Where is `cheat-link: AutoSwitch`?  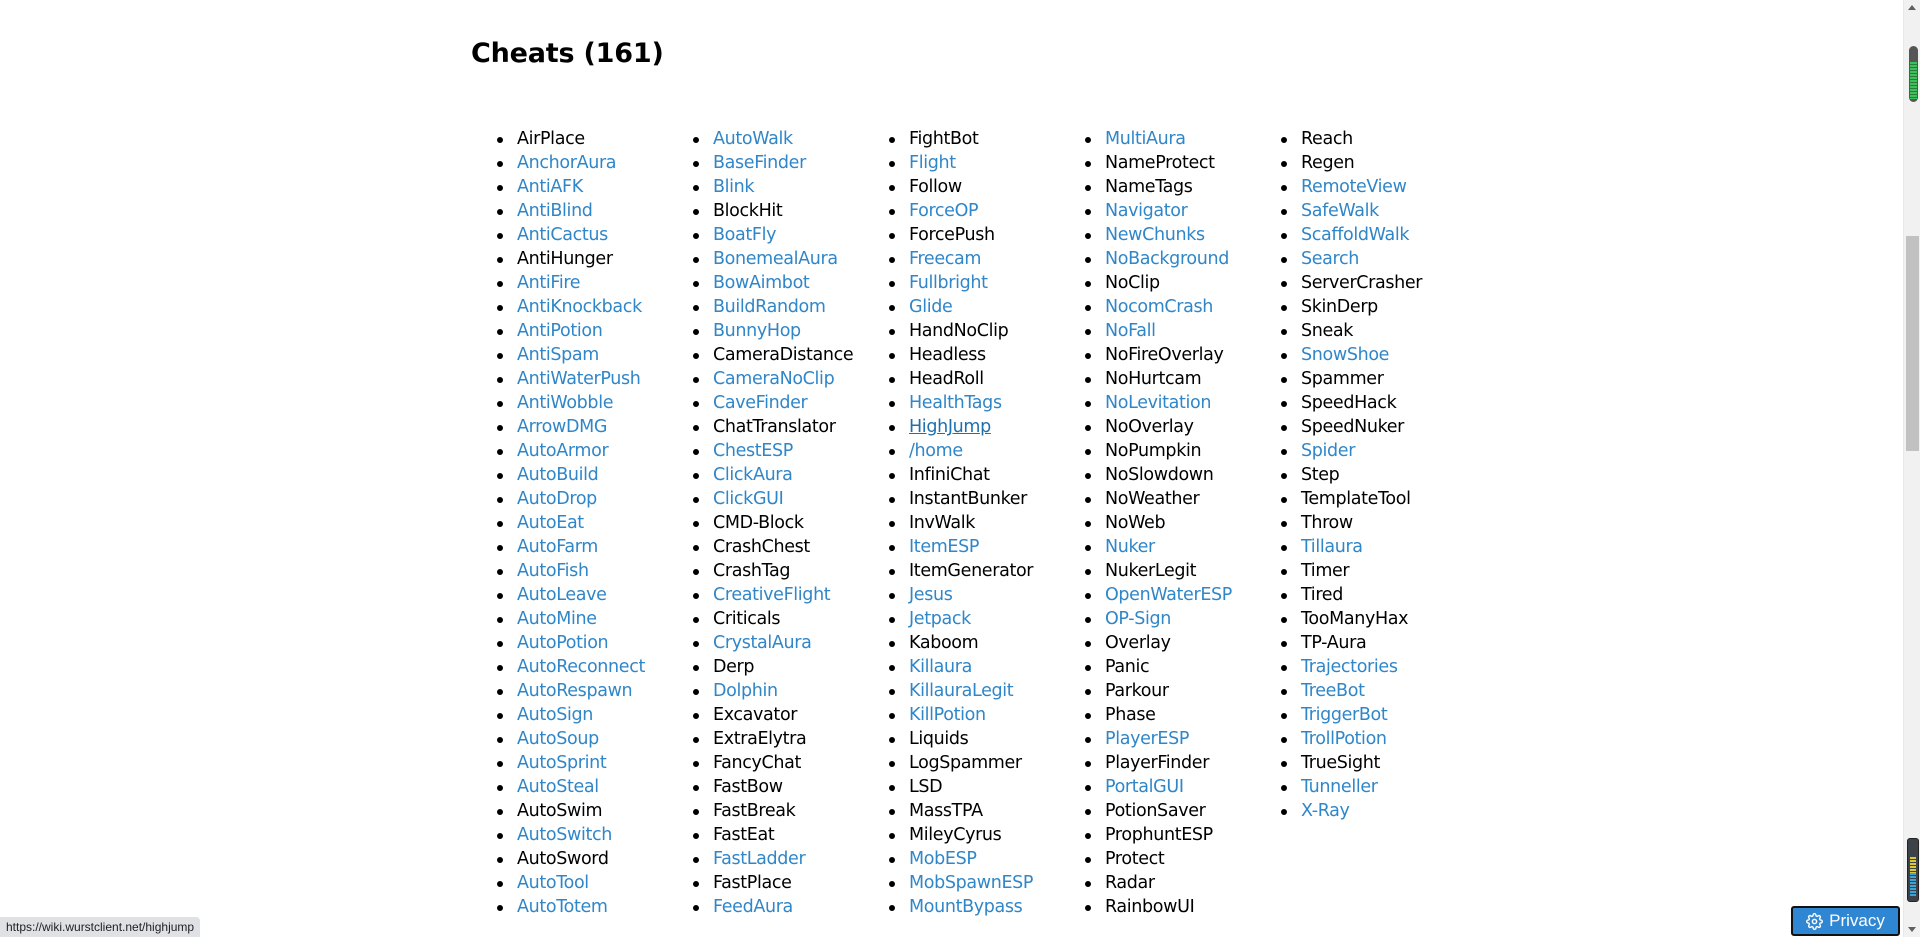
cheat-link: AutoSwitch is located at coordinates (564, 835).